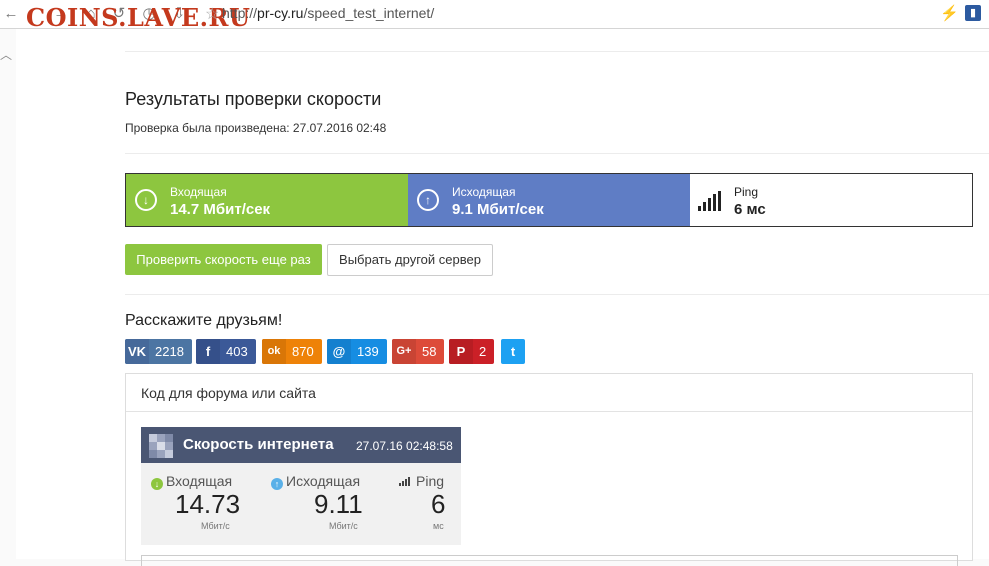 The width and height of the screenshot is (989, 566). What do you see at coordinates (438, 526) in the screenshot?
I see `widget-ping-unit: мс` at bounding box center [438, 526].